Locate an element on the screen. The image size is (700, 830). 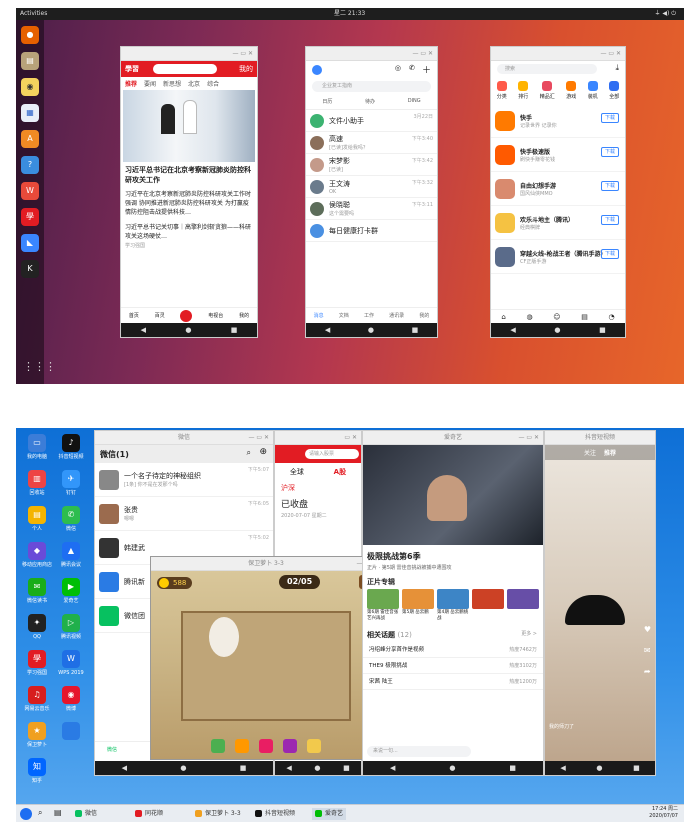
system-tray-icon: ⏚ ◀) ⏻ is located at coordinates (665, 14).